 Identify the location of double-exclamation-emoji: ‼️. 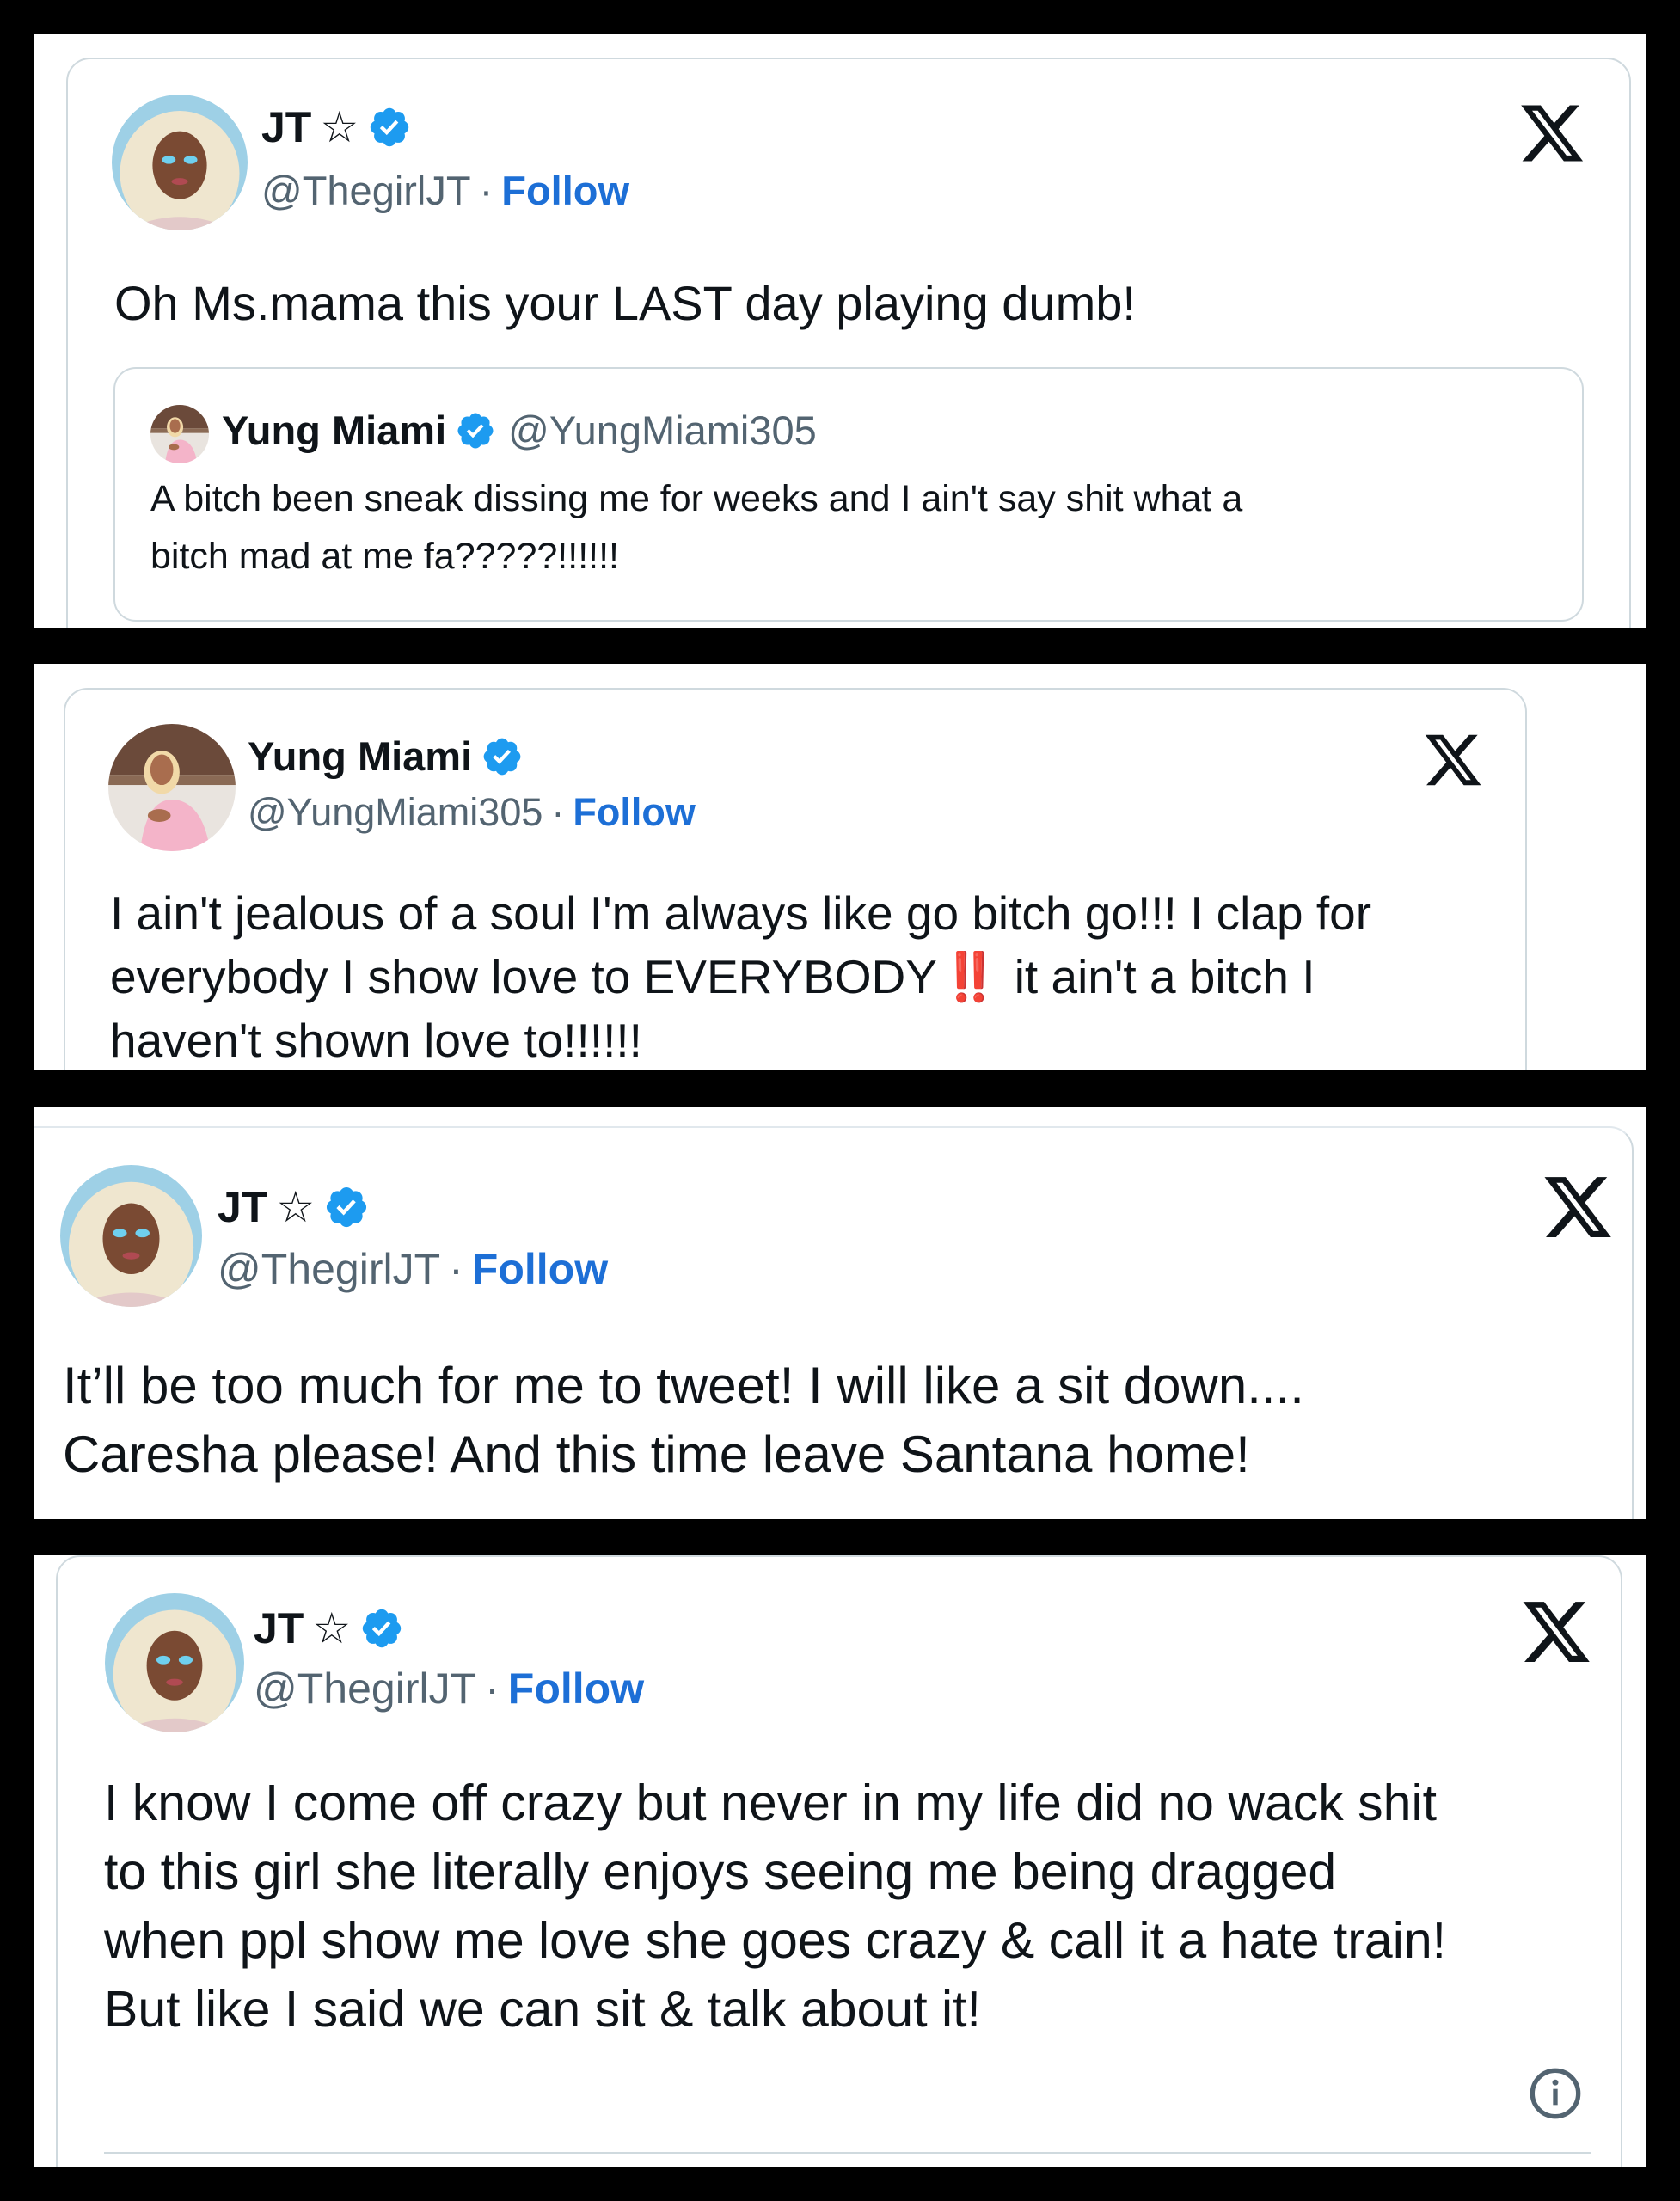
(970, 976).